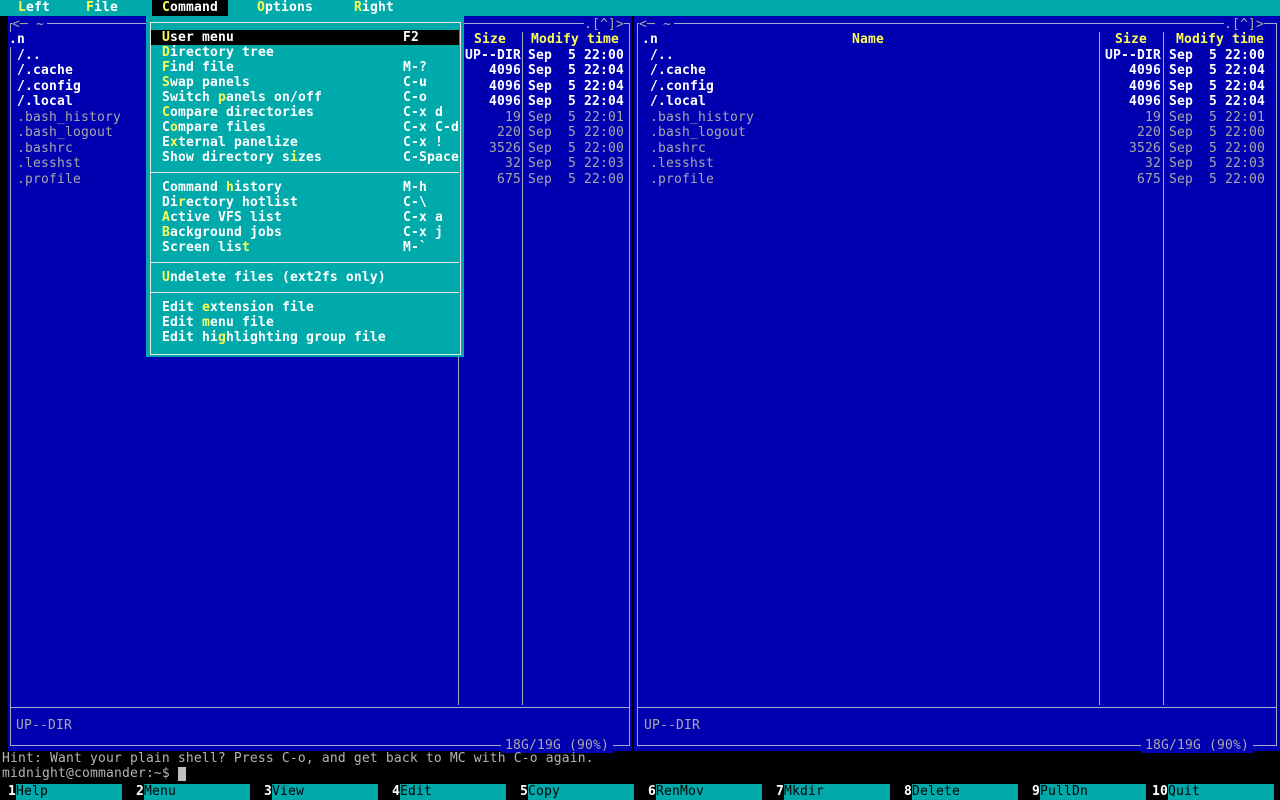 This screenshot has width=1280, height=800. I want to click on menu-item-undelete-files-ext2fs-only: Undelete files (ext2fs only), so click(274, 277).